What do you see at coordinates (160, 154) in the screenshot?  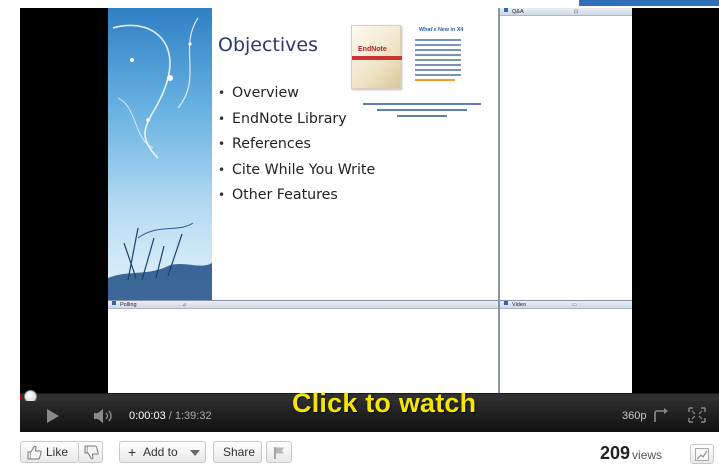 I see `slide-decoration` at bounding box center [160, 154].